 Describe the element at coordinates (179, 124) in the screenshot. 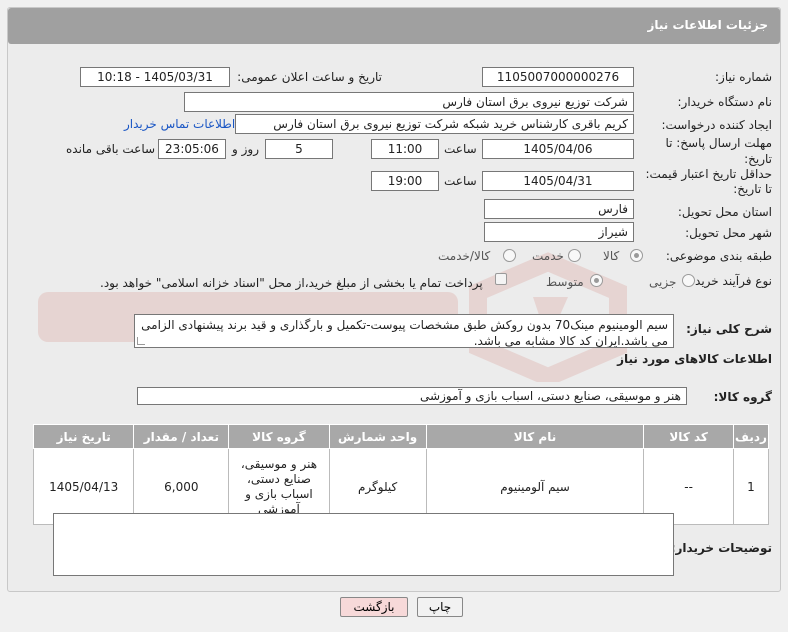

I see `buyer-contact-link: اطلاعات تماس خریدار` at that location.